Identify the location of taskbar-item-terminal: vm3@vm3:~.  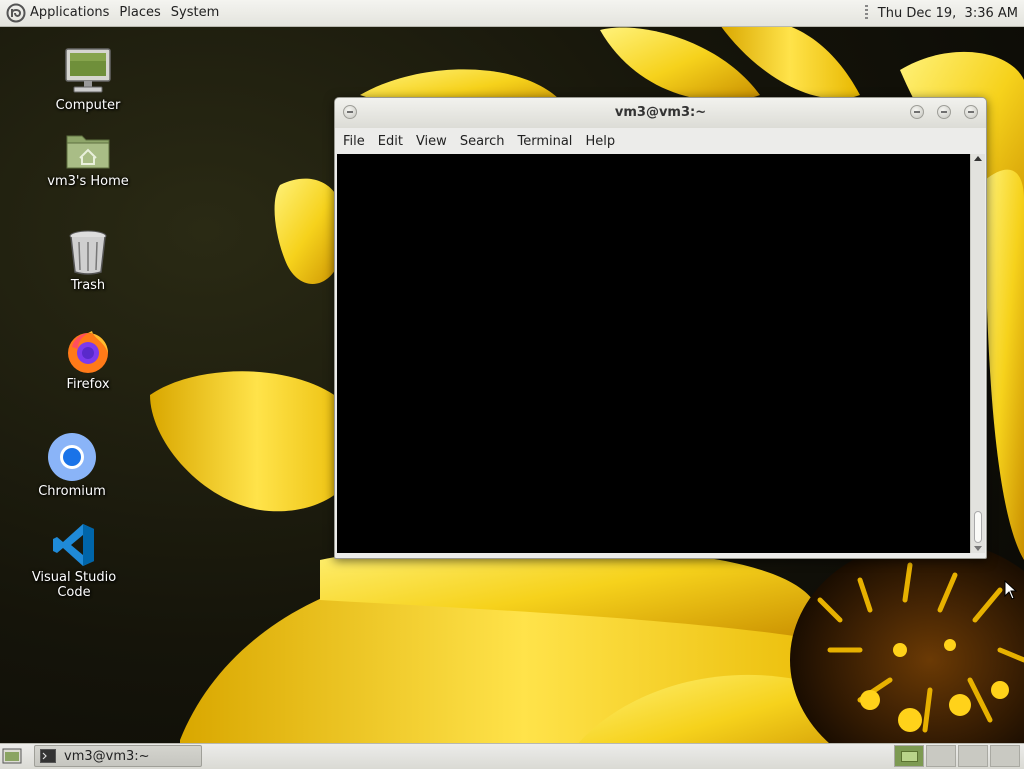
(118, 756).